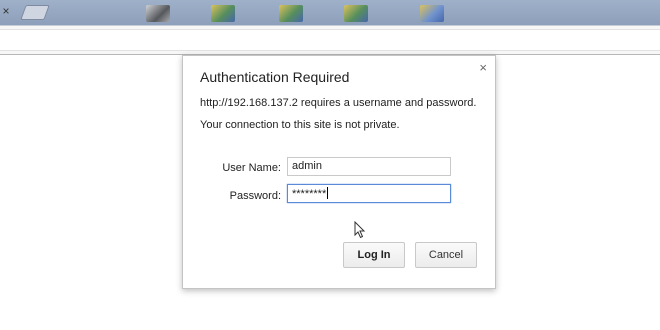 The width and height of the screenshot is (660, 330). What do you see at coordinates (6, 11) in the screenshot?
I see `tab-close-button: ×` at bounding box center [6, 11].